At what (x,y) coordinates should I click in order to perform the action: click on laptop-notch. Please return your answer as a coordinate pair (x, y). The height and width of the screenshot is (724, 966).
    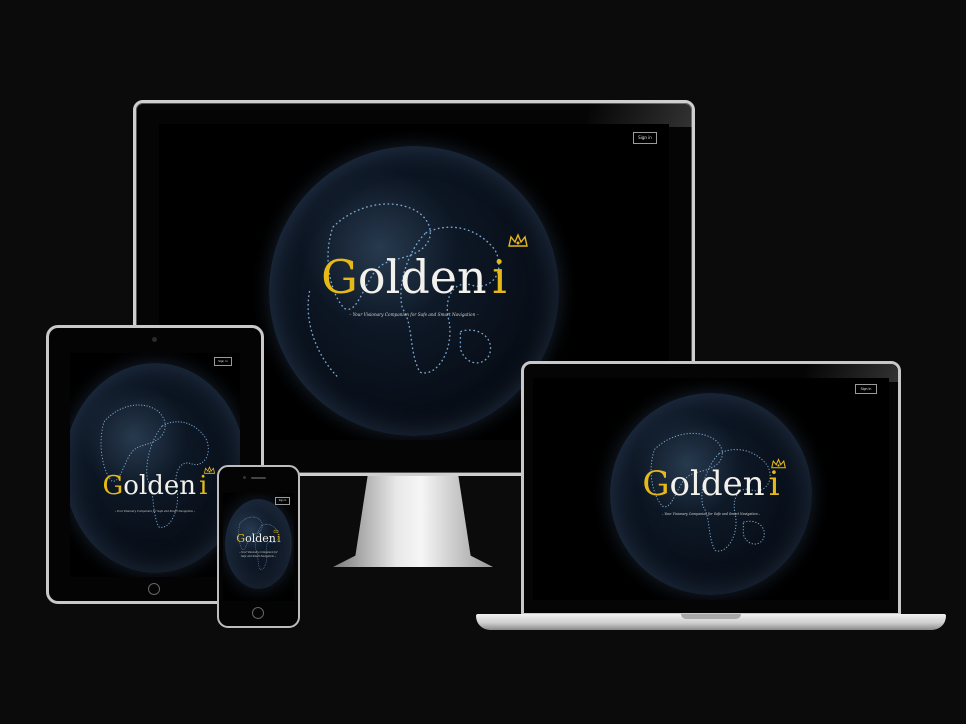
    Looking at the image, I should click on (711, 616).